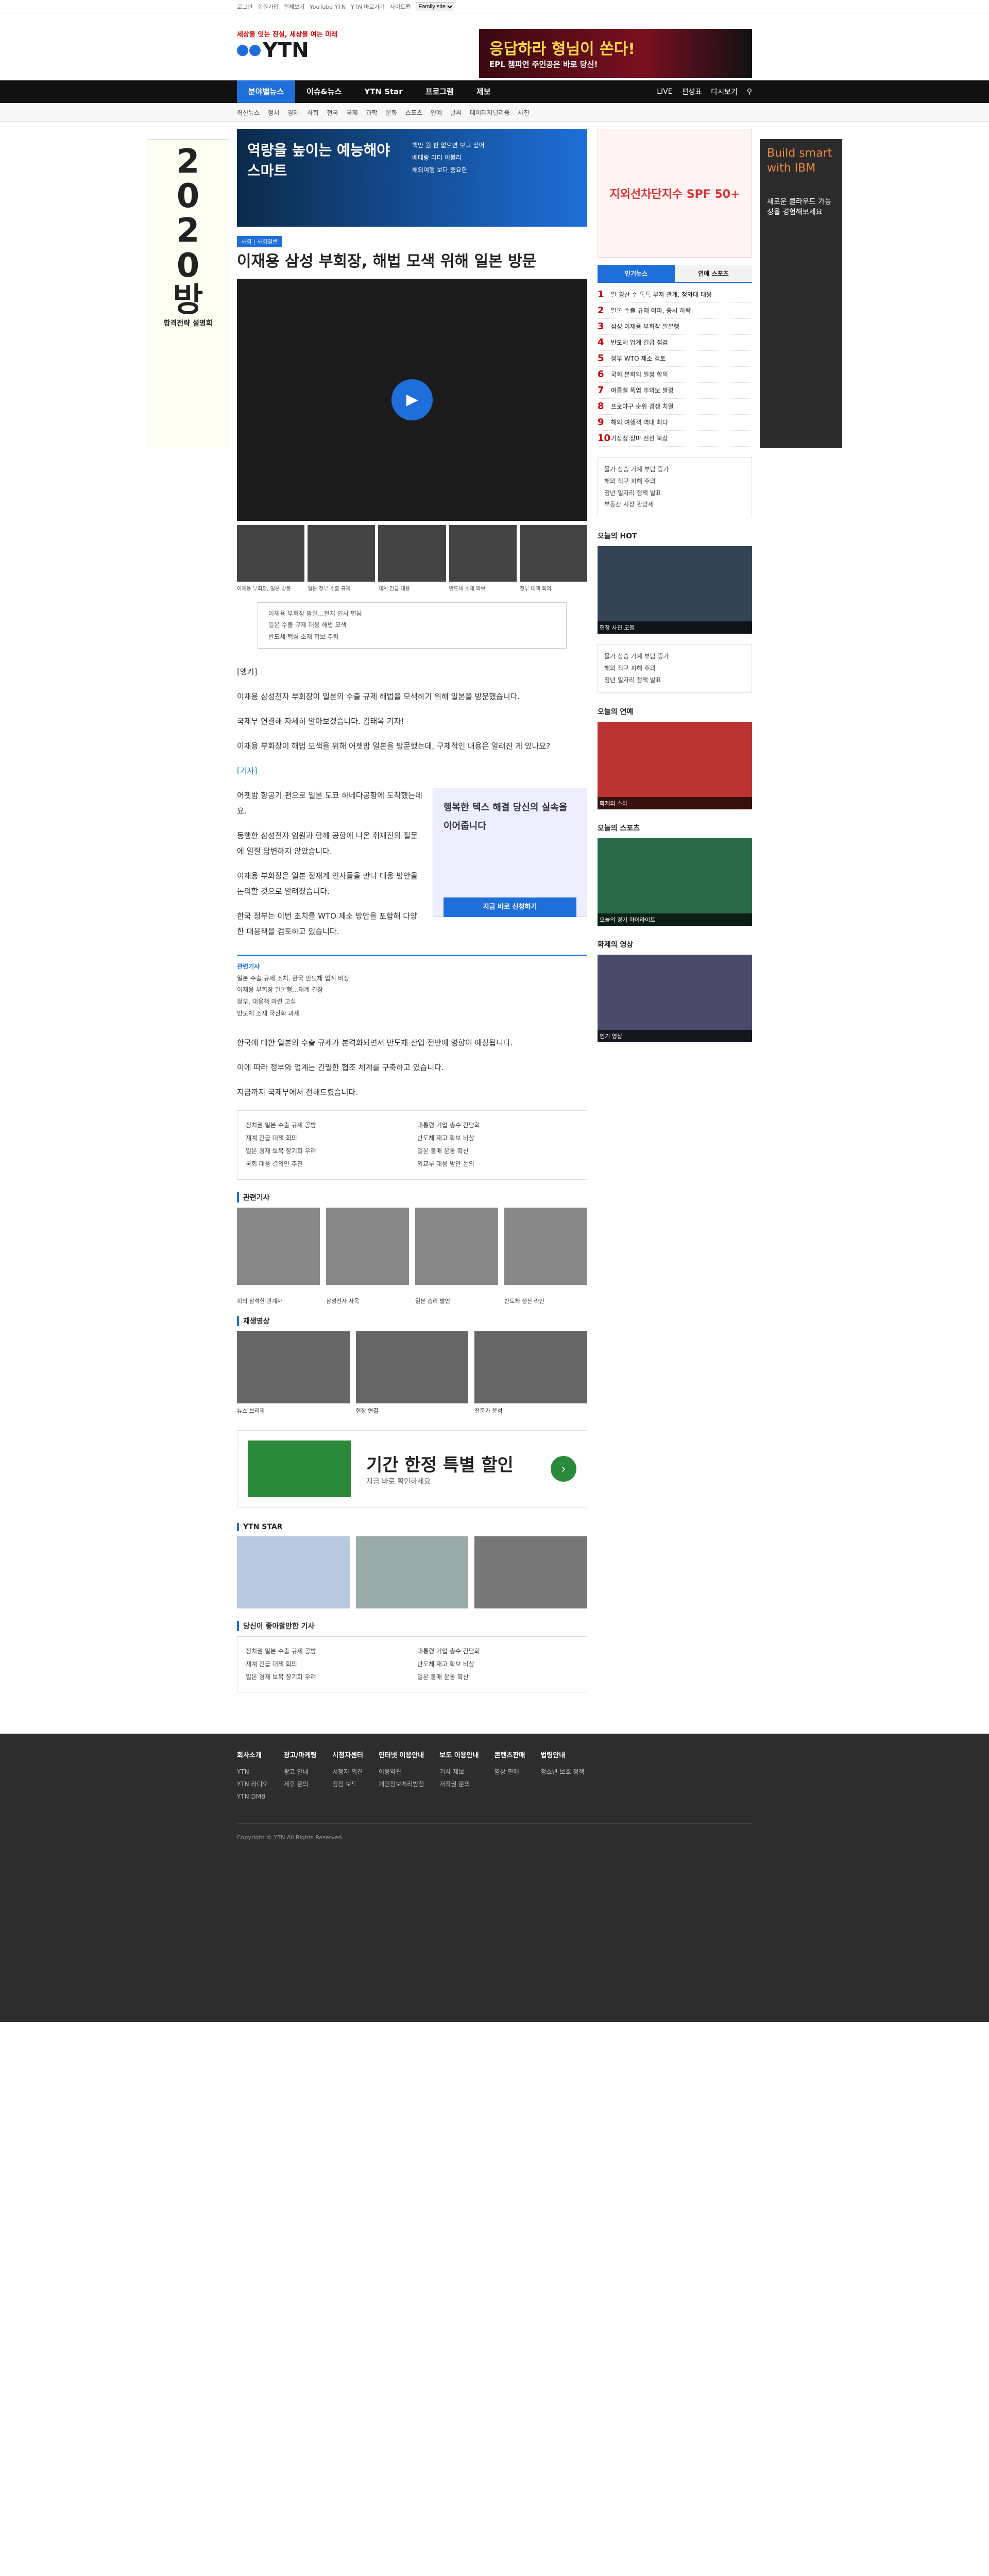 Image resolution: width=989 pixels, height=2576 pixels. Describe the element at coordinates (675, 359) in the screenshot. I see `rank-item: 5 정부 WTO 제소 검토` at that location.